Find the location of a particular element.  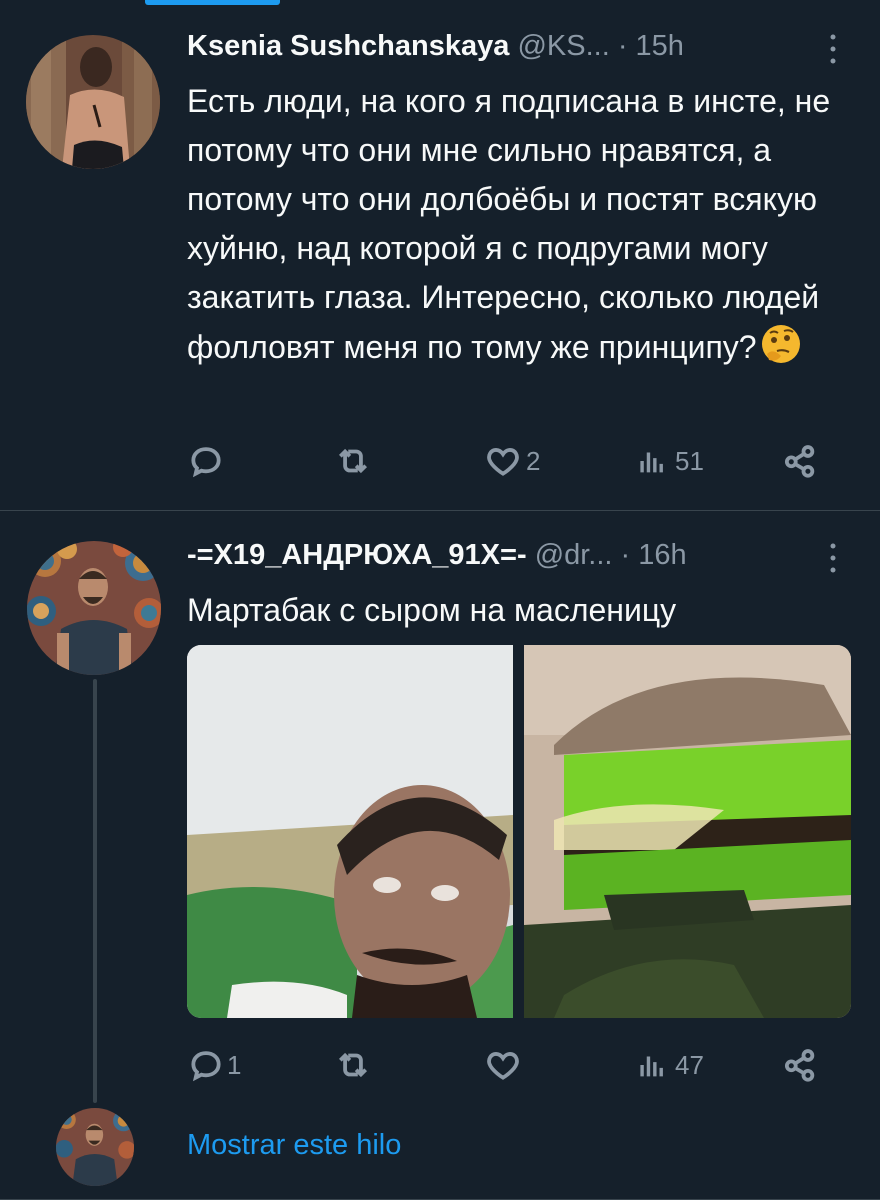

media-photo-selfie is located at coordinates (350, 831).